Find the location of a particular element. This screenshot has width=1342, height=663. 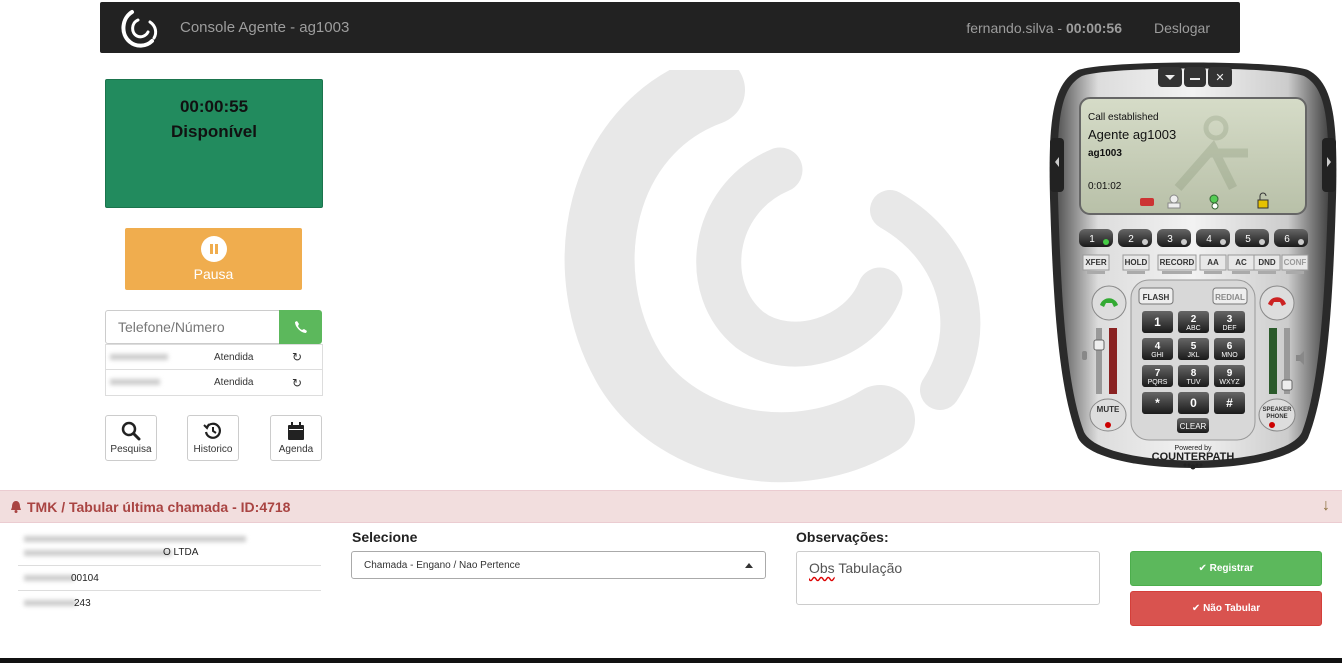

svg-text: 9 is located at coordinates (1230, 373).